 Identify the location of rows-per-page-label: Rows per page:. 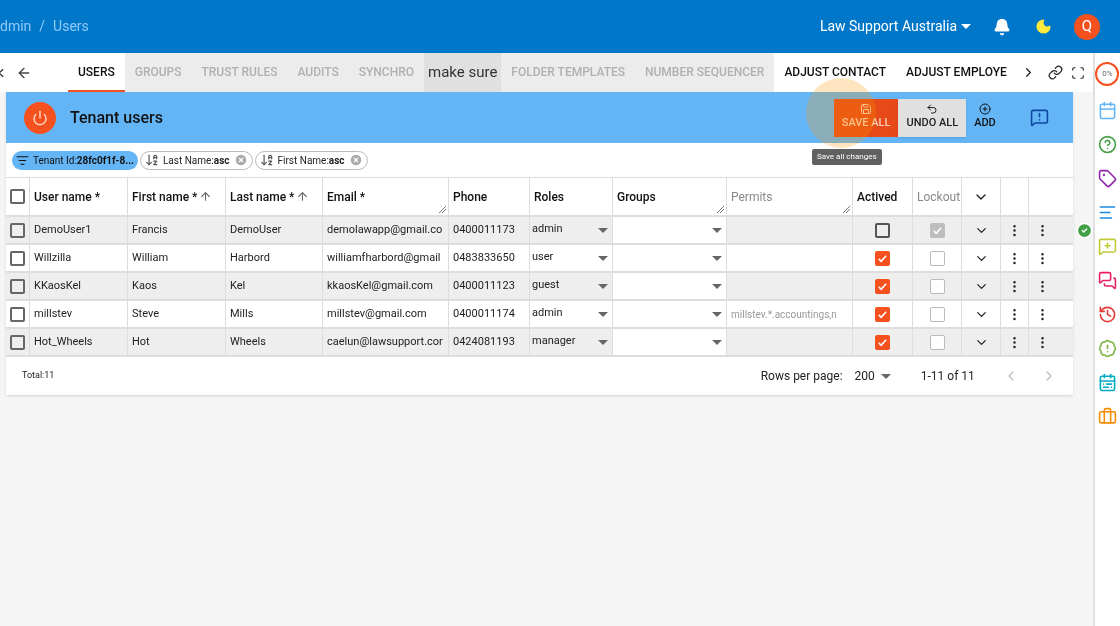
(801, 376).